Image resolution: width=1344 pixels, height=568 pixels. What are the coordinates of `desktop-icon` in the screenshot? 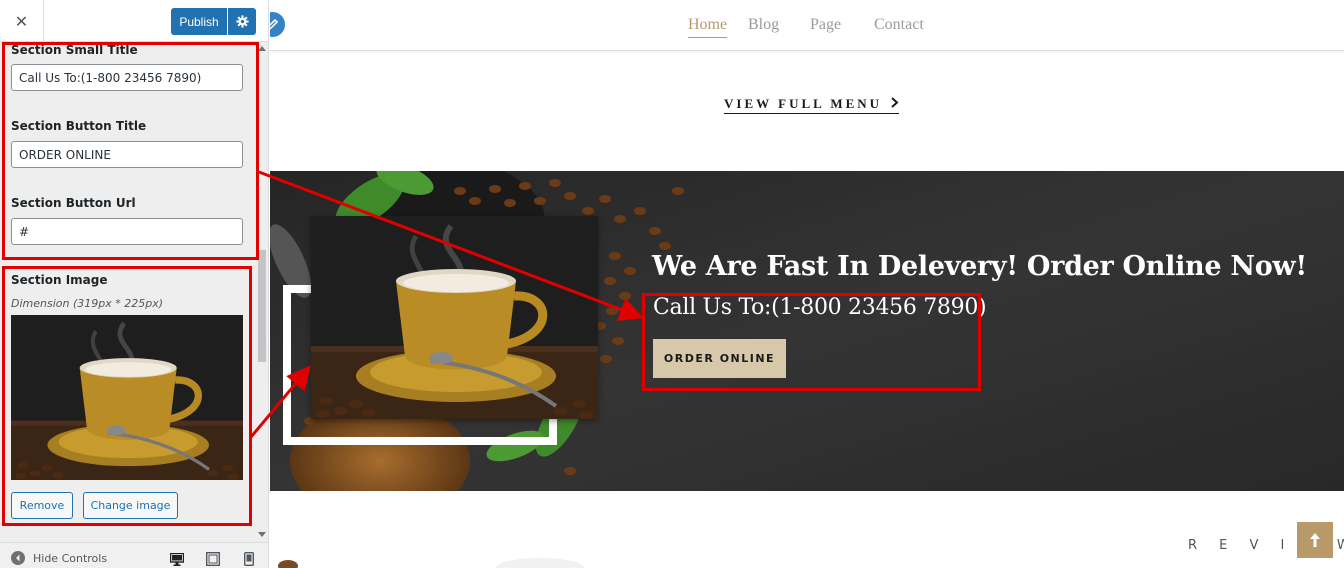 It's located at (177, 559).